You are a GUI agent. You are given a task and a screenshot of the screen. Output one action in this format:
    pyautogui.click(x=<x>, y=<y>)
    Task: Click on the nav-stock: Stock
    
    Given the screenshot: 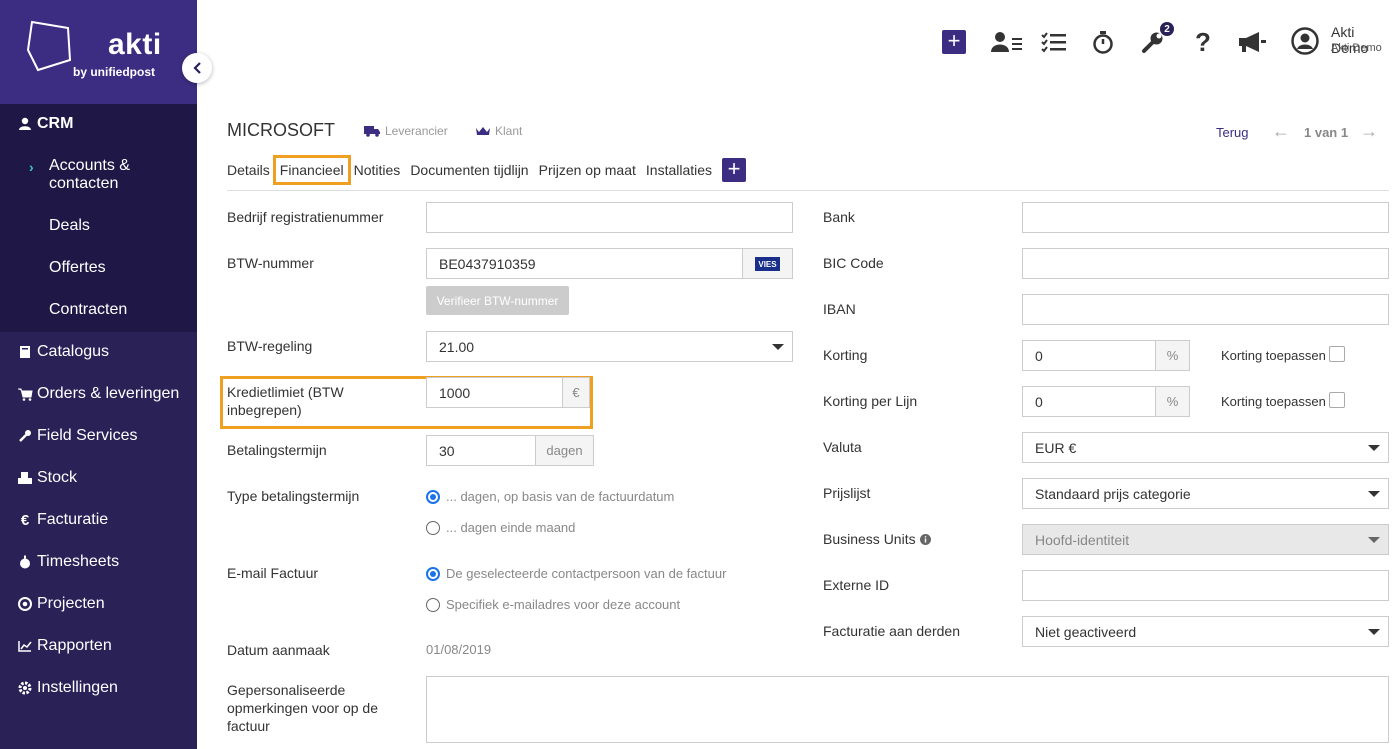 What is the action you would take?
    pyautogui.click(x=98, y=478)
    